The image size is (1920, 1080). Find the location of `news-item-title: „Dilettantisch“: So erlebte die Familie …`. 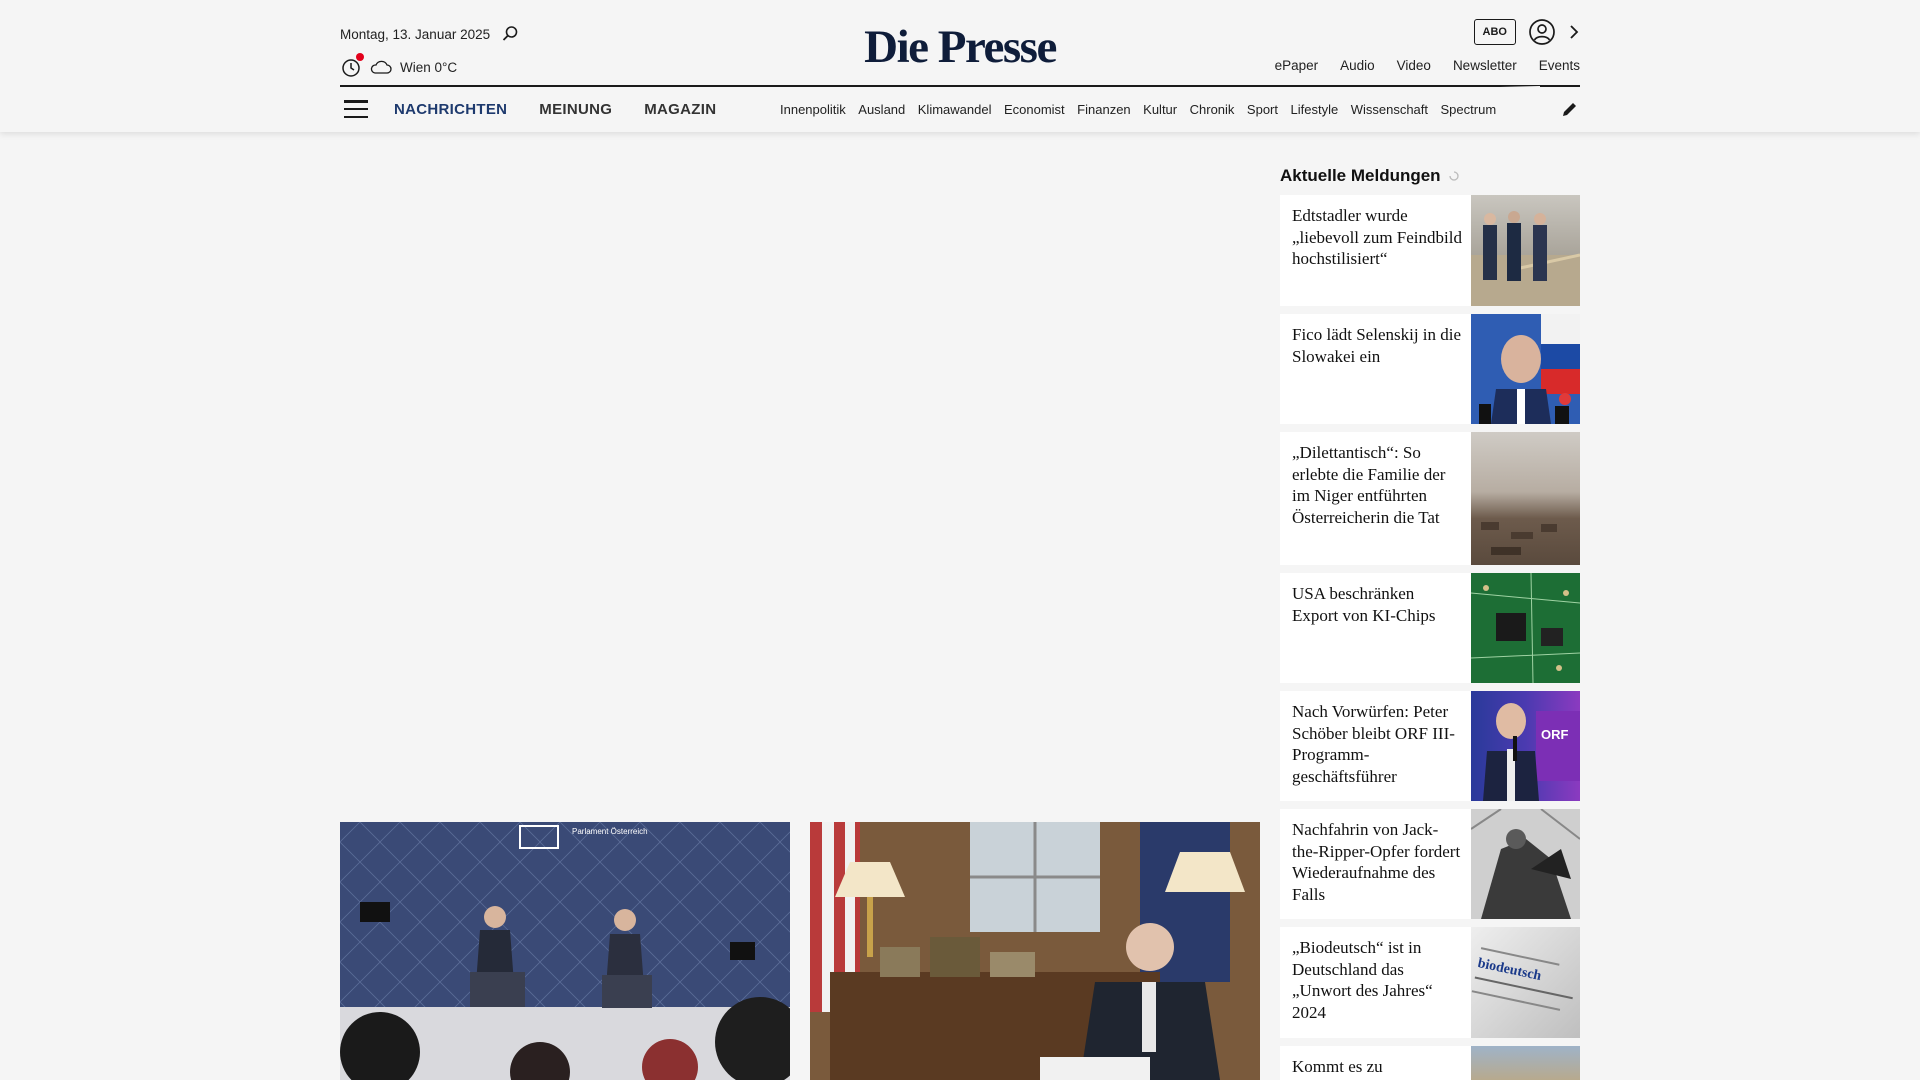

news-item-title: „Dilettantisch“: So erlebte die Familie … is located at coordinates (1369, 485).